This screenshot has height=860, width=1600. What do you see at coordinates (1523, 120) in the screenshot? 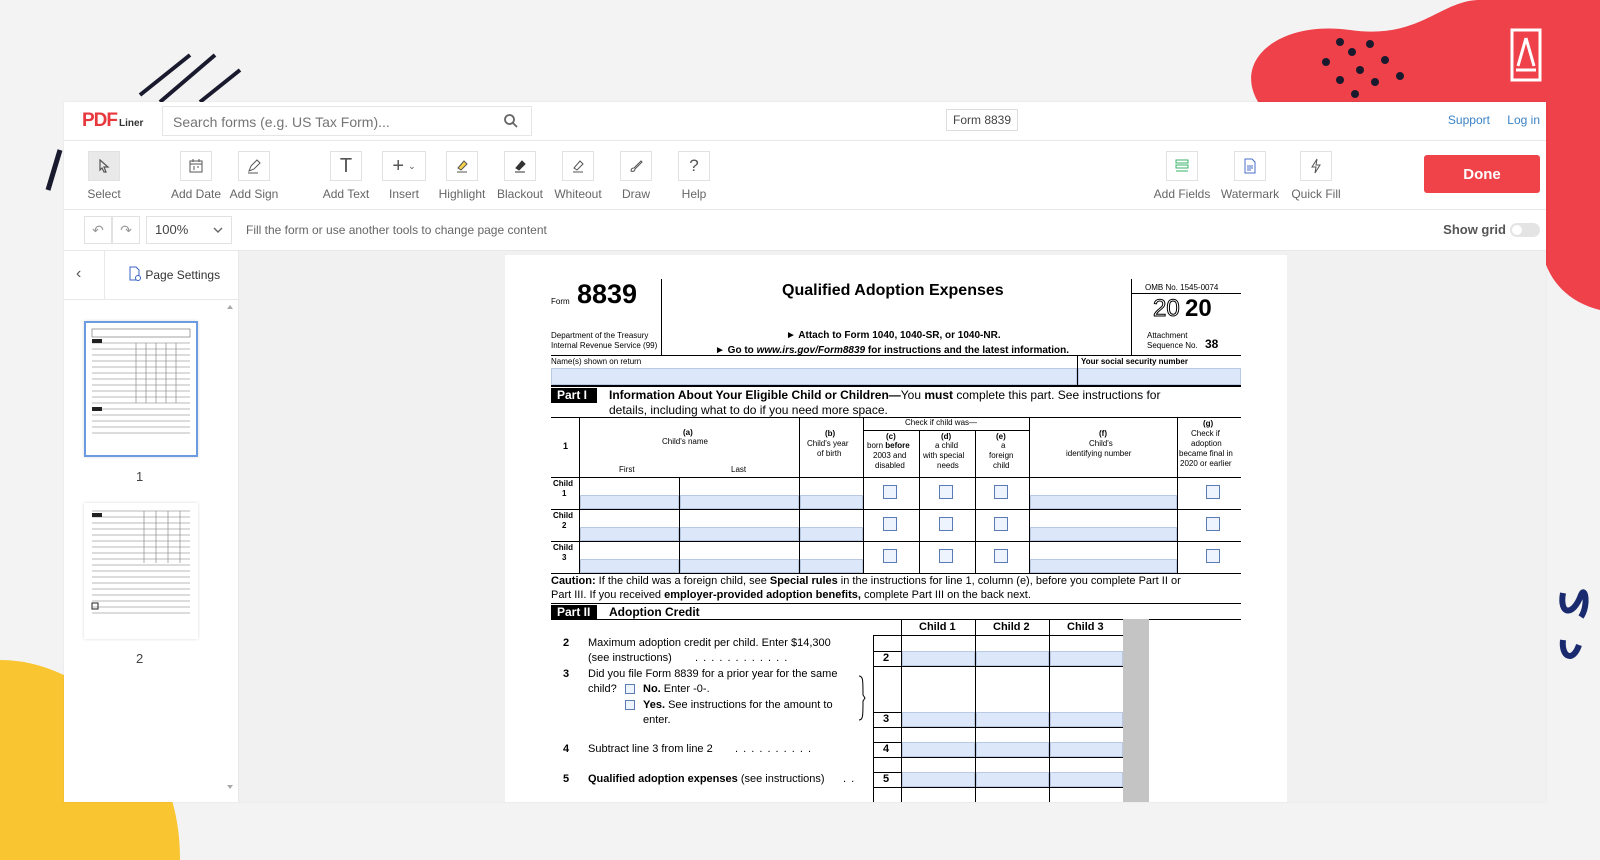
I see `login-link: Log in` at bounding box center [1523, 120].